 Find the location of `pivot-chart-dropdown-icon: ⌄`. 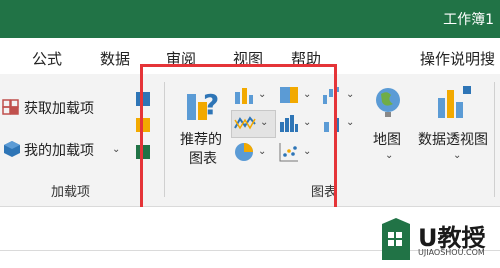

pivot-chart-dropdown-icon: ⌄ is located at coordinates (457, 155).